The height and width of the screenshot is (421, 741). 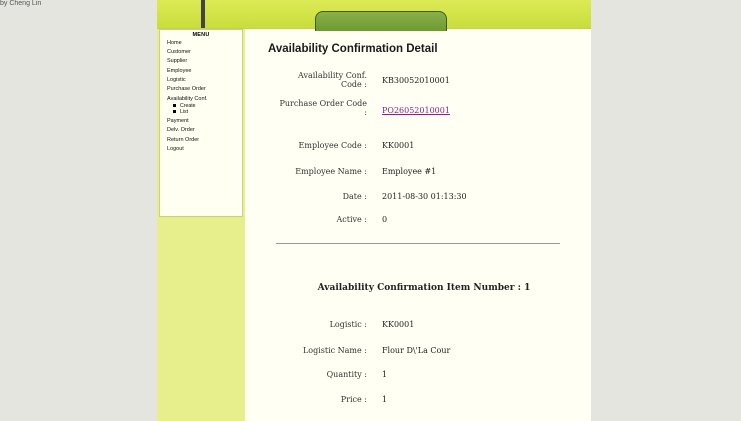 What do you see at coordinates (353, 84) in the screenshot?
I see `field-label-conf-code-line2: Code :` at bounding box center [353, 84].